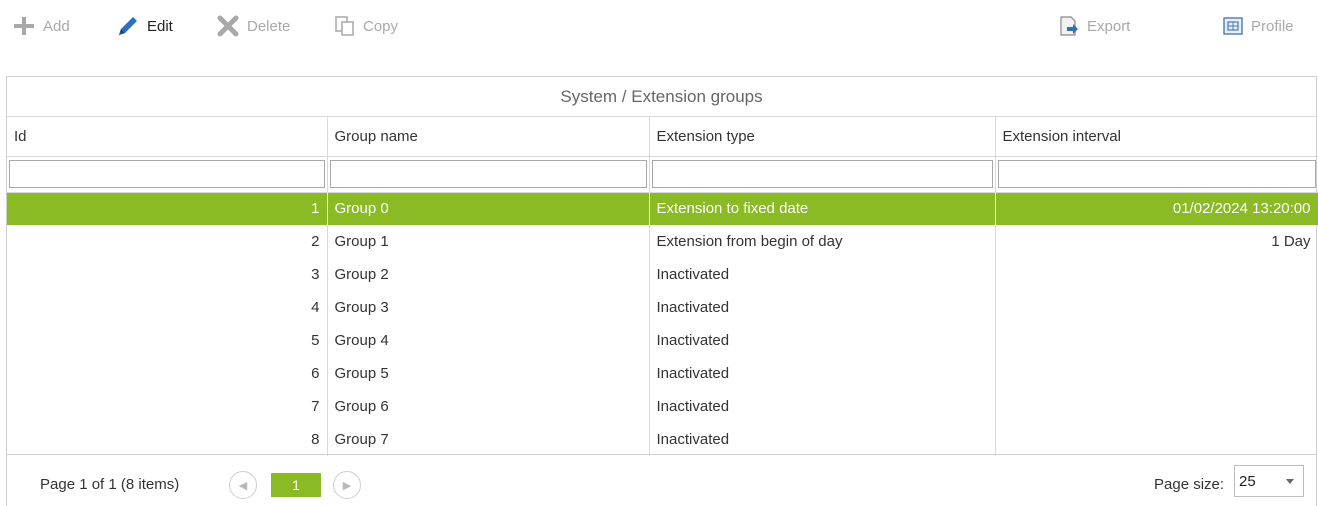  I want to click on table-row: 3 Group 2 Inactivated, so click(662, 274).